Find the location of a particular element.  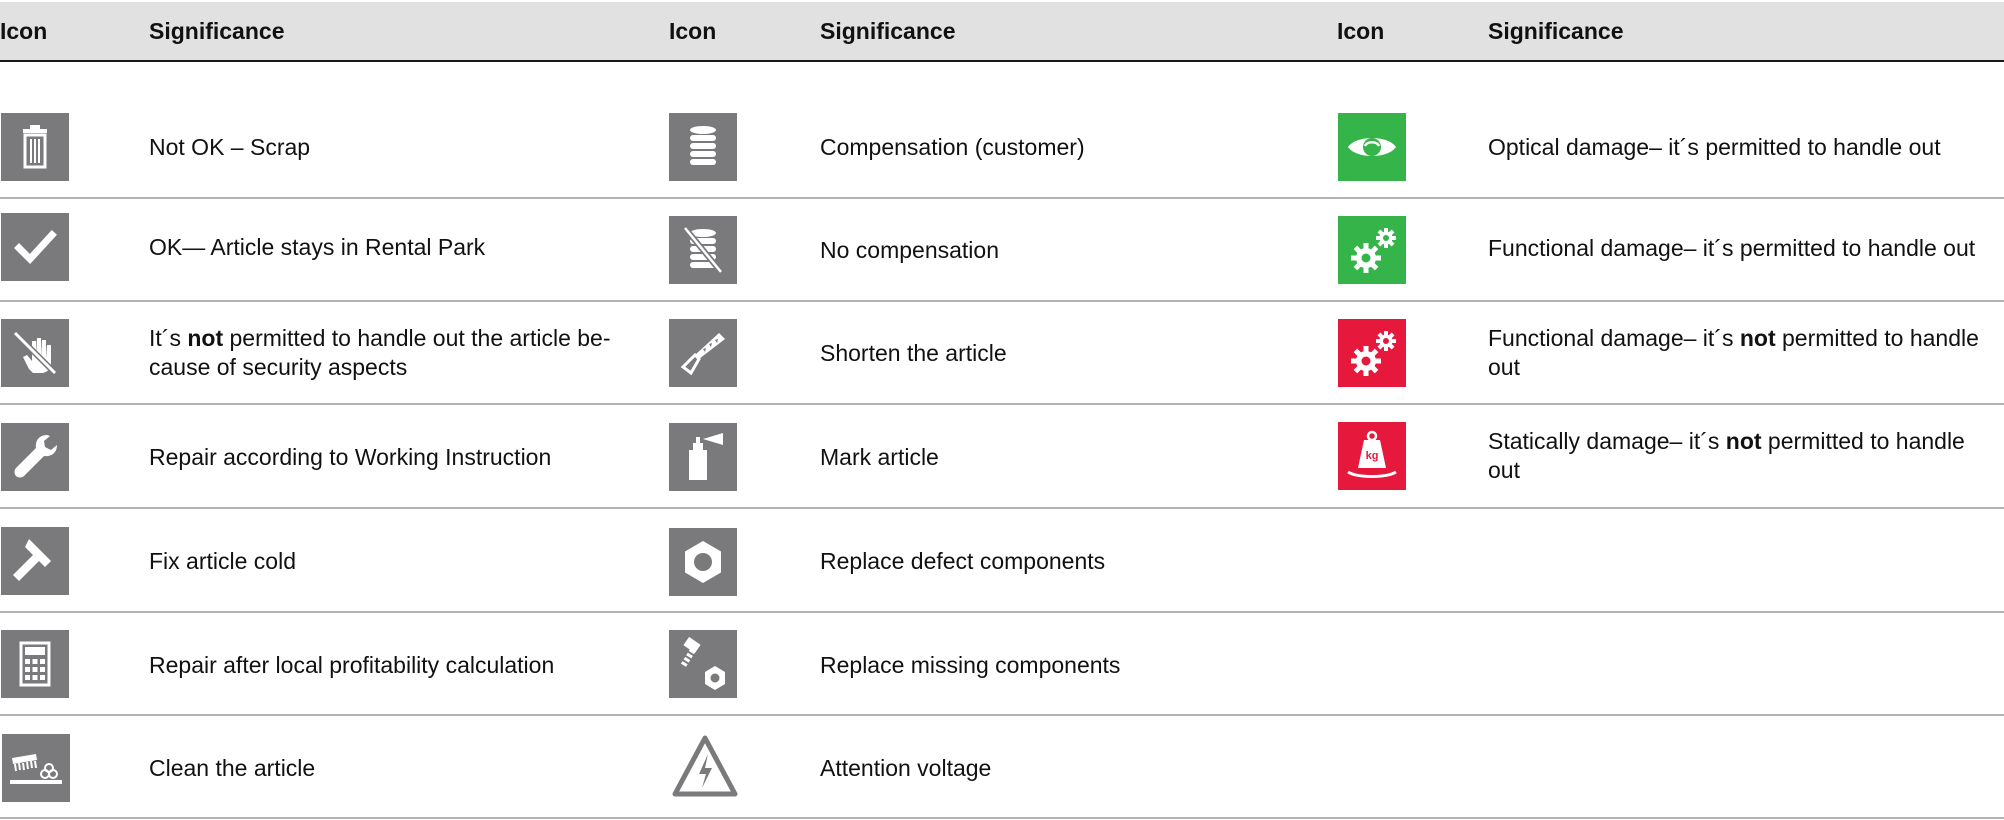

significance-text: Repair according to Working Instruction is located at coordinates (350, 457).